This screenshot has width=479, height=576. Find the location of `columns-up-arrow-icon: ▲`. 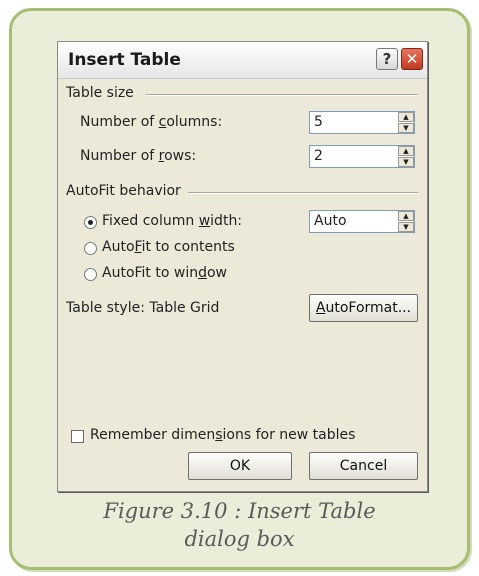

columns-up-arrow-icon: ▲ is located at coordinates (406, 117).